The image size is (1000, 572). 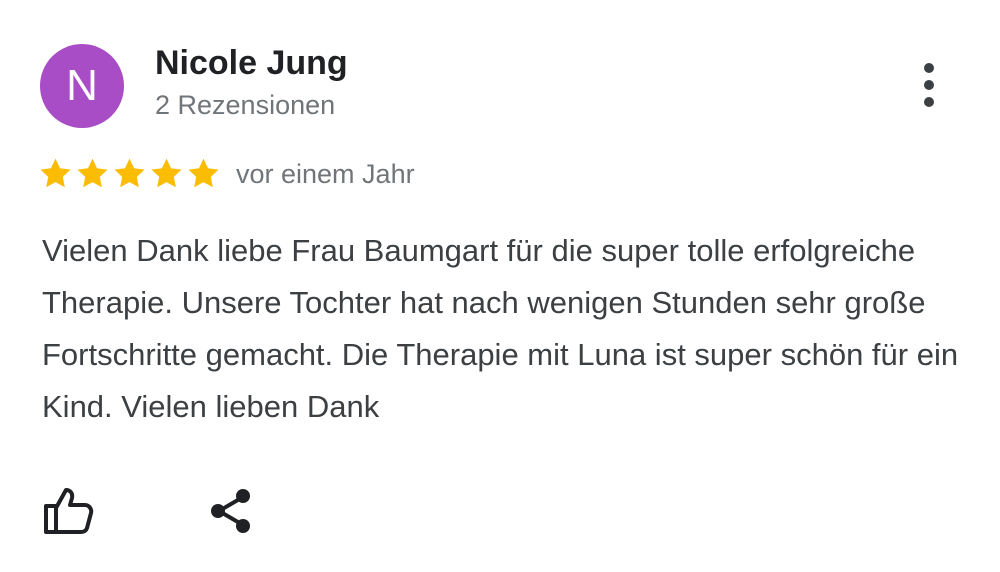 What do you see at coordinates (929, 68) in the screenshot?
I see `more-vert-icon` at bounding box center [929, 68].